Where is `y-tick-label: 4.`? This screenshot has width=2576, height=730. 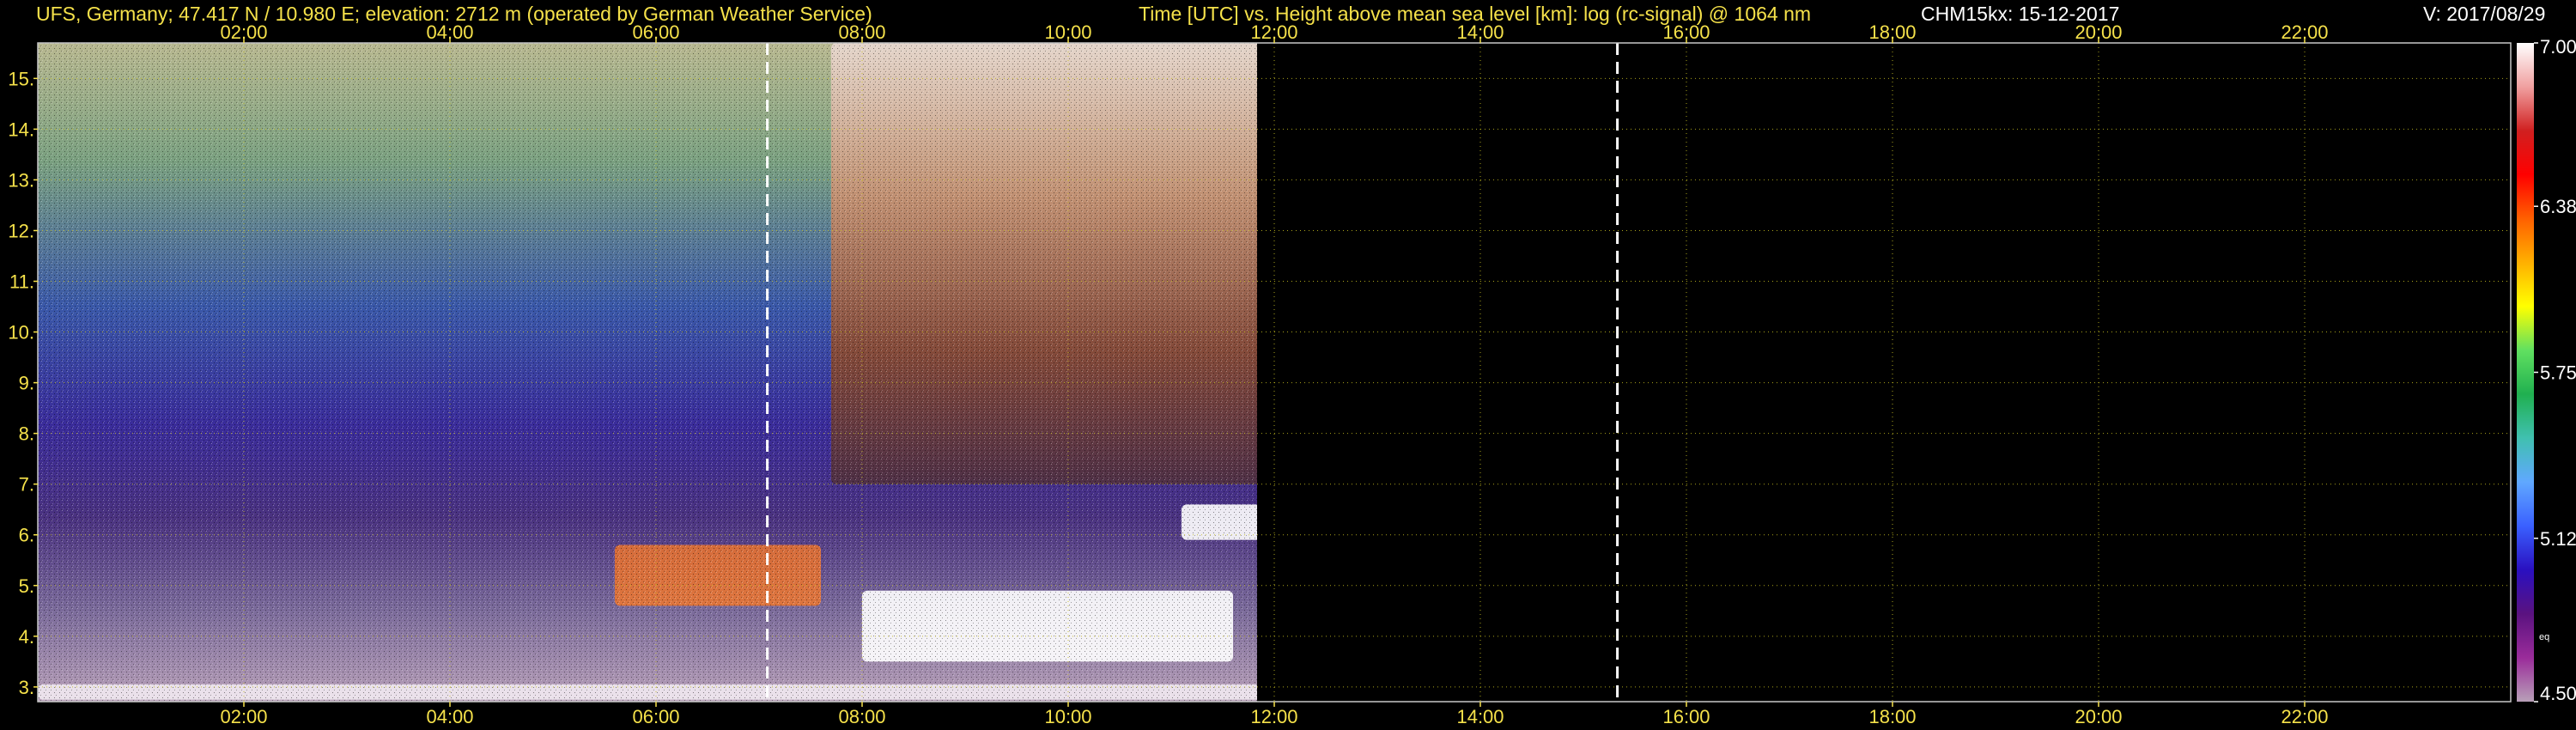
y-tick-label: 4. is located at coordinates (27, 637).